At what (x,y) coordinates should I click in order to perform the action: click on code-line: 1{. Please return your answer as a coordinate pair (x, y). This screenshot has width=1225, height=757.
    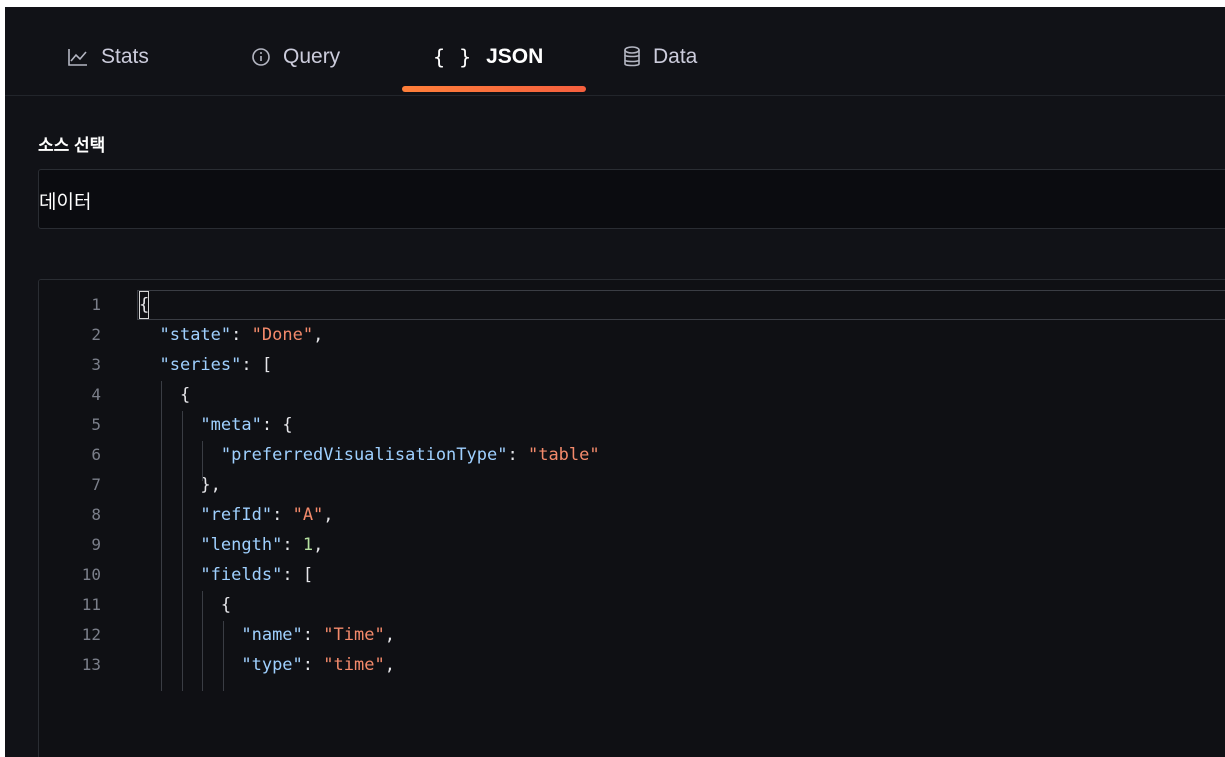
    Looking at the image, I should click on (632, 305).